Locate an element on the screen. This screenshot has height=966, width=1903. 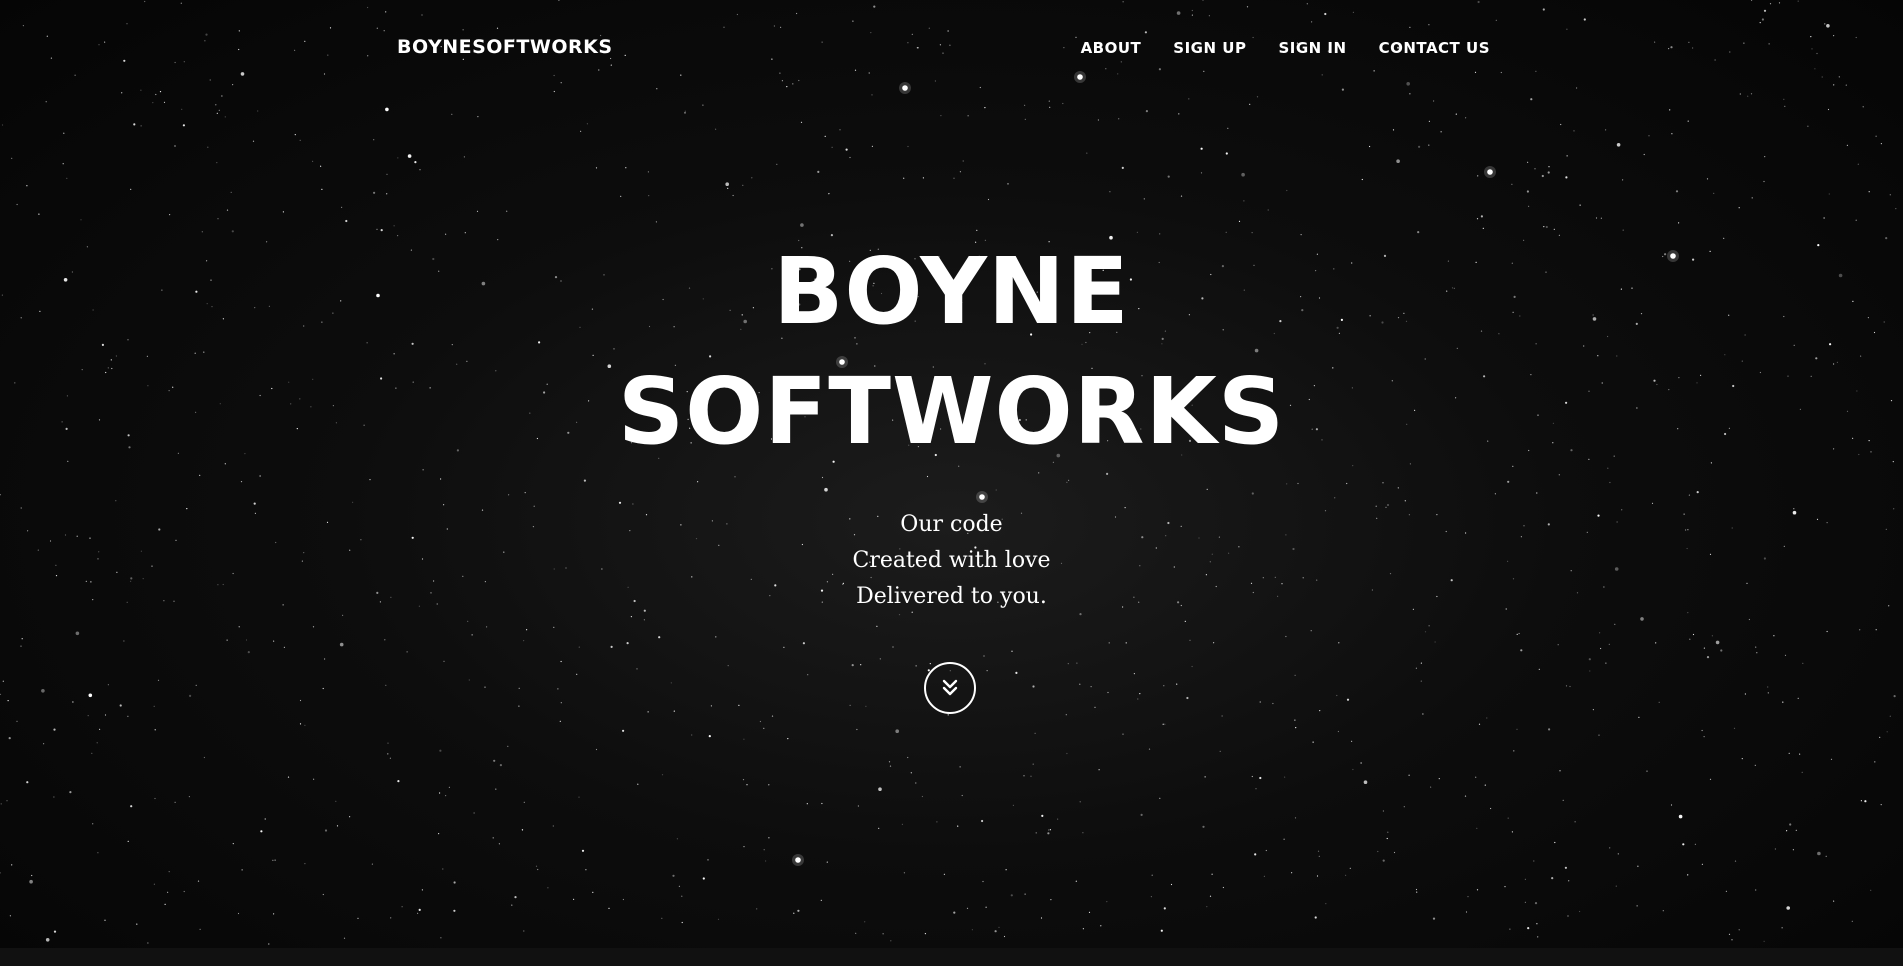
nav-link-sign-in: SIGN IN is located at coordinates (1312, 48).